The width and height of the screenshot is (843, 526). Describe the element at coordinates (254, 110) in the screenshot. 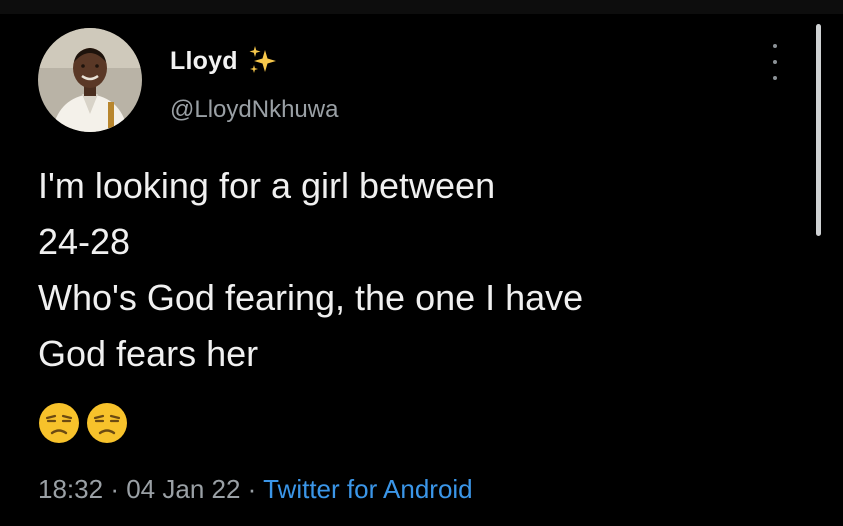

I see `author-handle: @LloydNkhuwa` at that location.